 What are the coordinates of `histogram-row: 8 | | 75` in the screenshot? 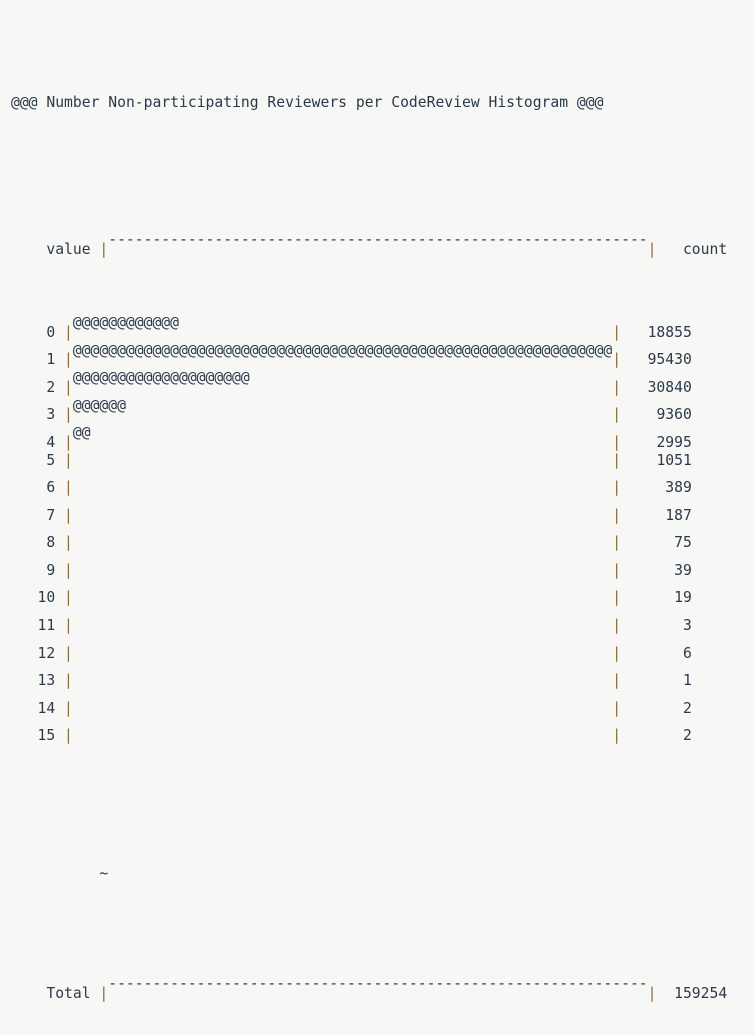 It's located at (377, 543).